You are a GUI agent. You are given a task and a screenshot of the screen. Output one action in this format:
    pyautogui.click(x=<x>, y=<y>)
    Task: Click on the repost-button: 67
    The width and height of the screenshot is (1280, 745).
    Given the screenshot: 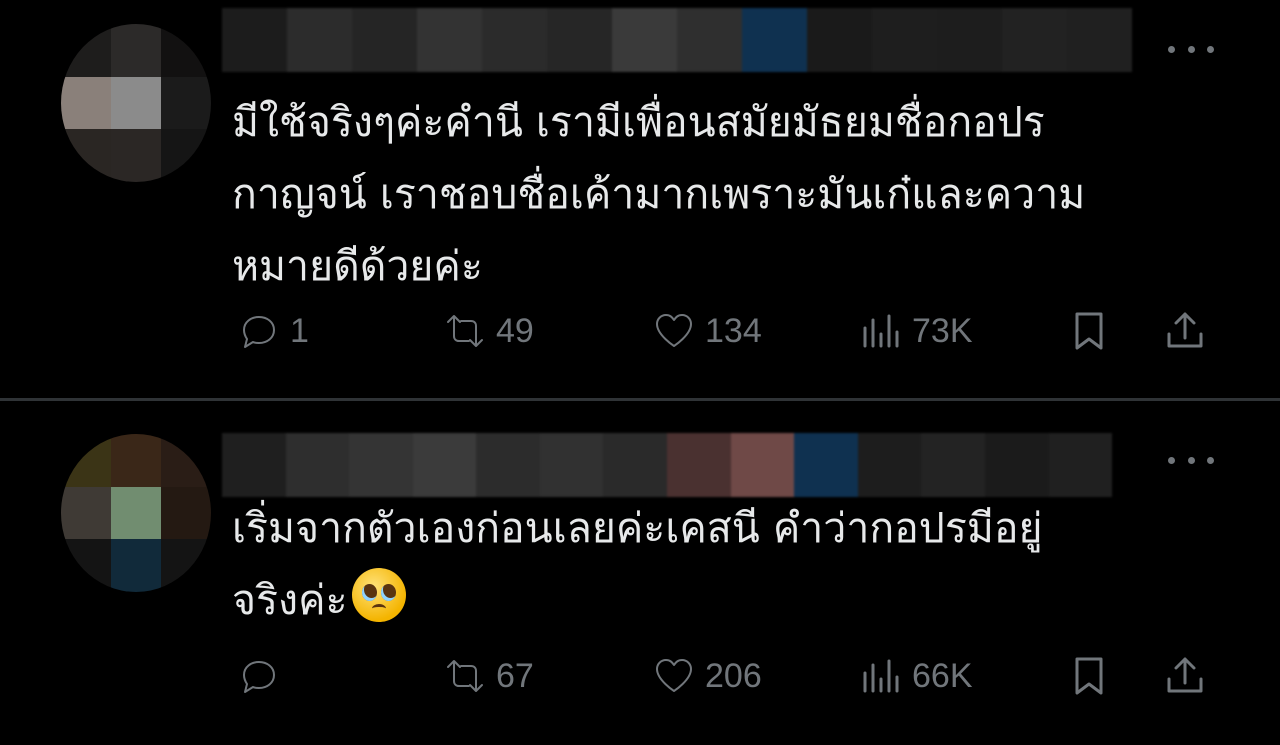 What is the action you would take?
    pyautogui.click(x=487, y=676)
    